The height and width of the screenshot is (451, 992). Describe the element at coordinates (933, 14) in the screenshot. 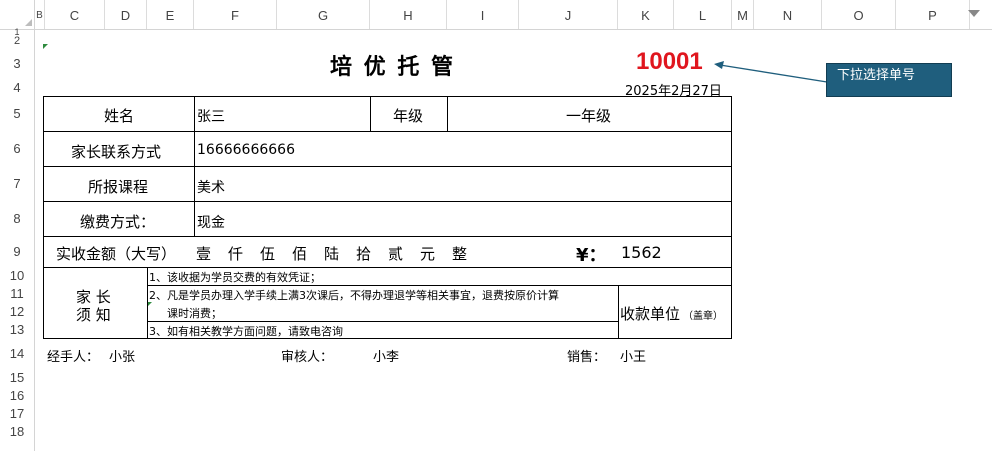

I see `column-header-p: P` at that location.